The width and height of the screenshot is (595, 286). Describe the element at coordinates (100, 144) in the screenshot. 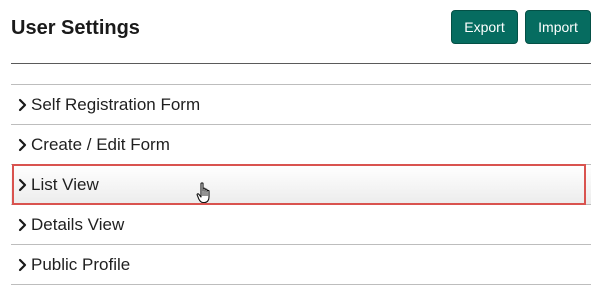

I see `menu-item-label: Create / Edit Form` at that location.